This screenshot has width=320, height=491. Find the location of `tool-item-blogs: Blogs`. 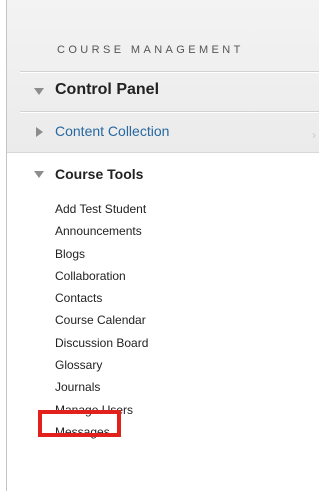

tool-item-blogs: Blogs is located at coordinates (101, 257).